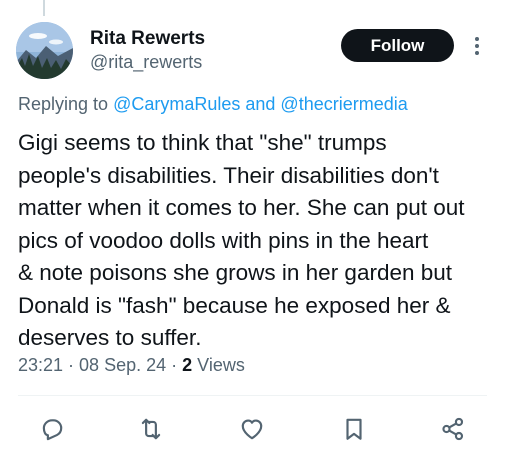  I want to click on like-button, so click(252, 429).